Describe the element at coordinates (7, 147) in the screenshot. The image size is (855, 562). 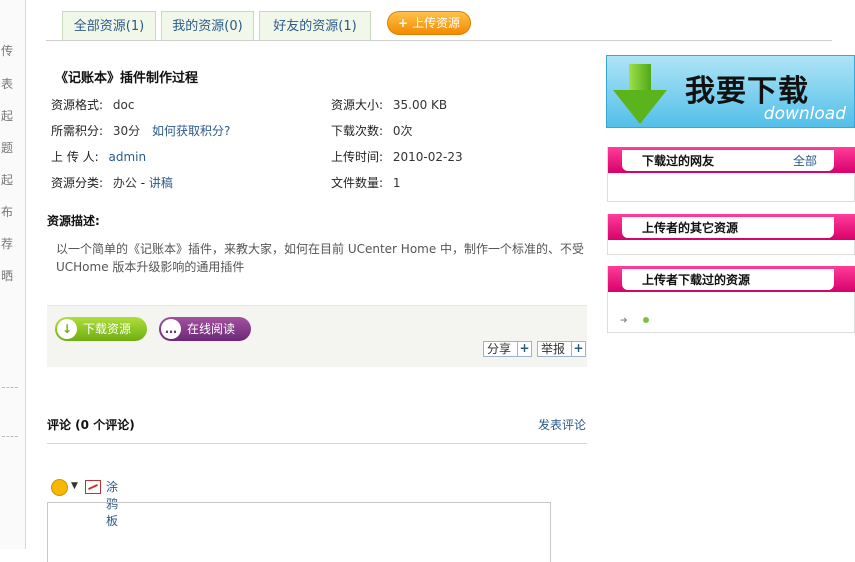
I see `sidebar-char: 题` at that location.